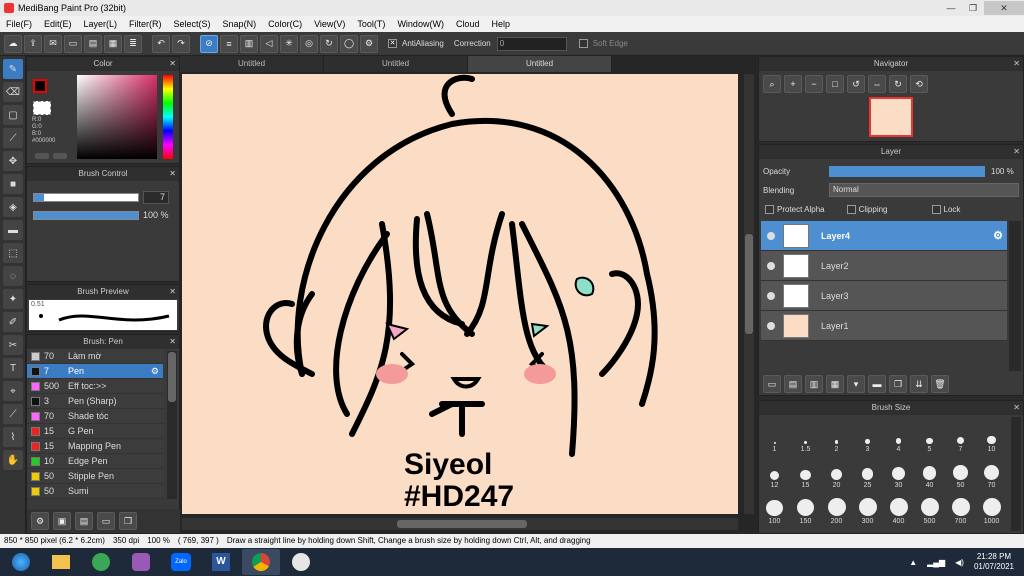  I want to click on delete-layer-icon: 🗑, so click(940, 384).